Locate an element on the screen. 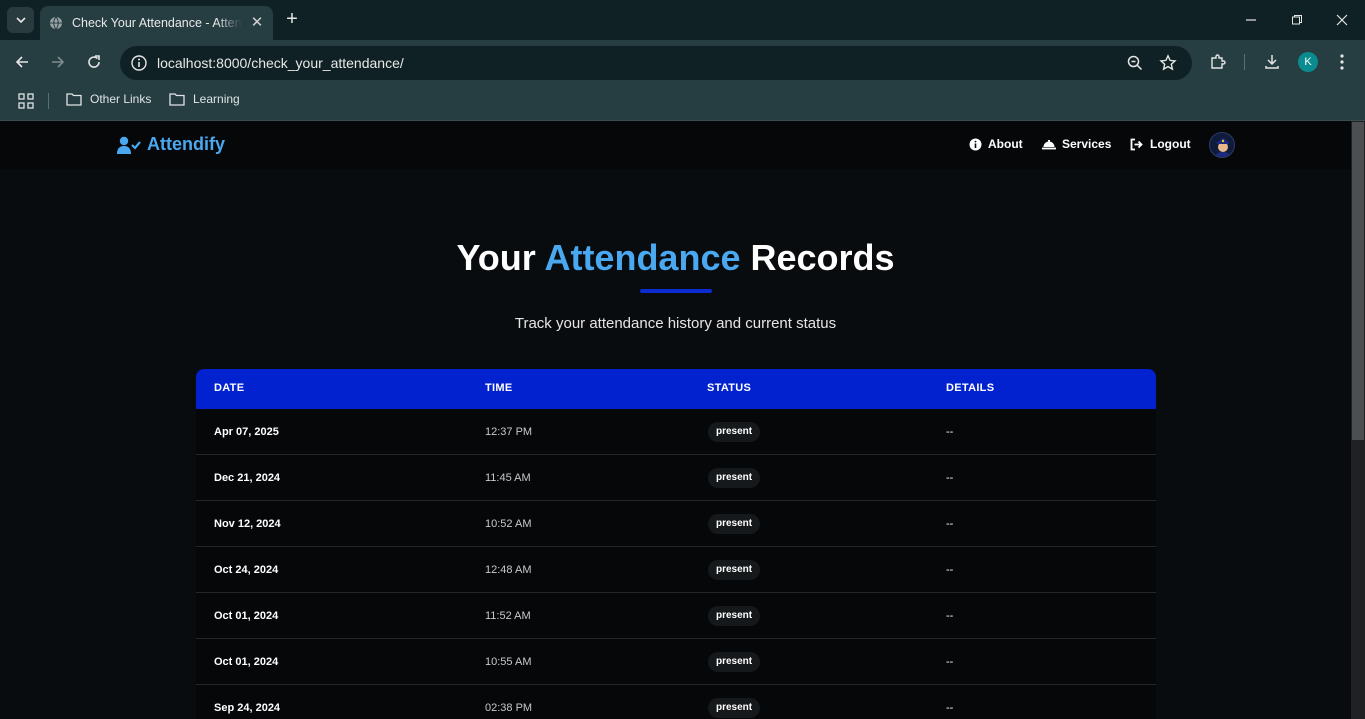 The image size is (1365, 719). bookmark-label: Other Links is located at coordinates (121, 99).